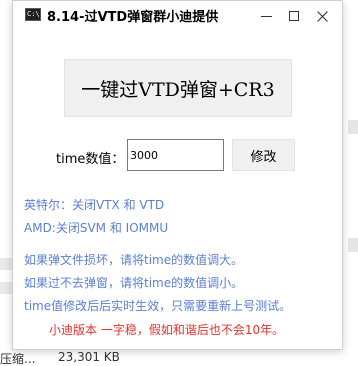 The height and width of the screenshot is (366, 358). I want to click on background-panel, so click(6, 173).